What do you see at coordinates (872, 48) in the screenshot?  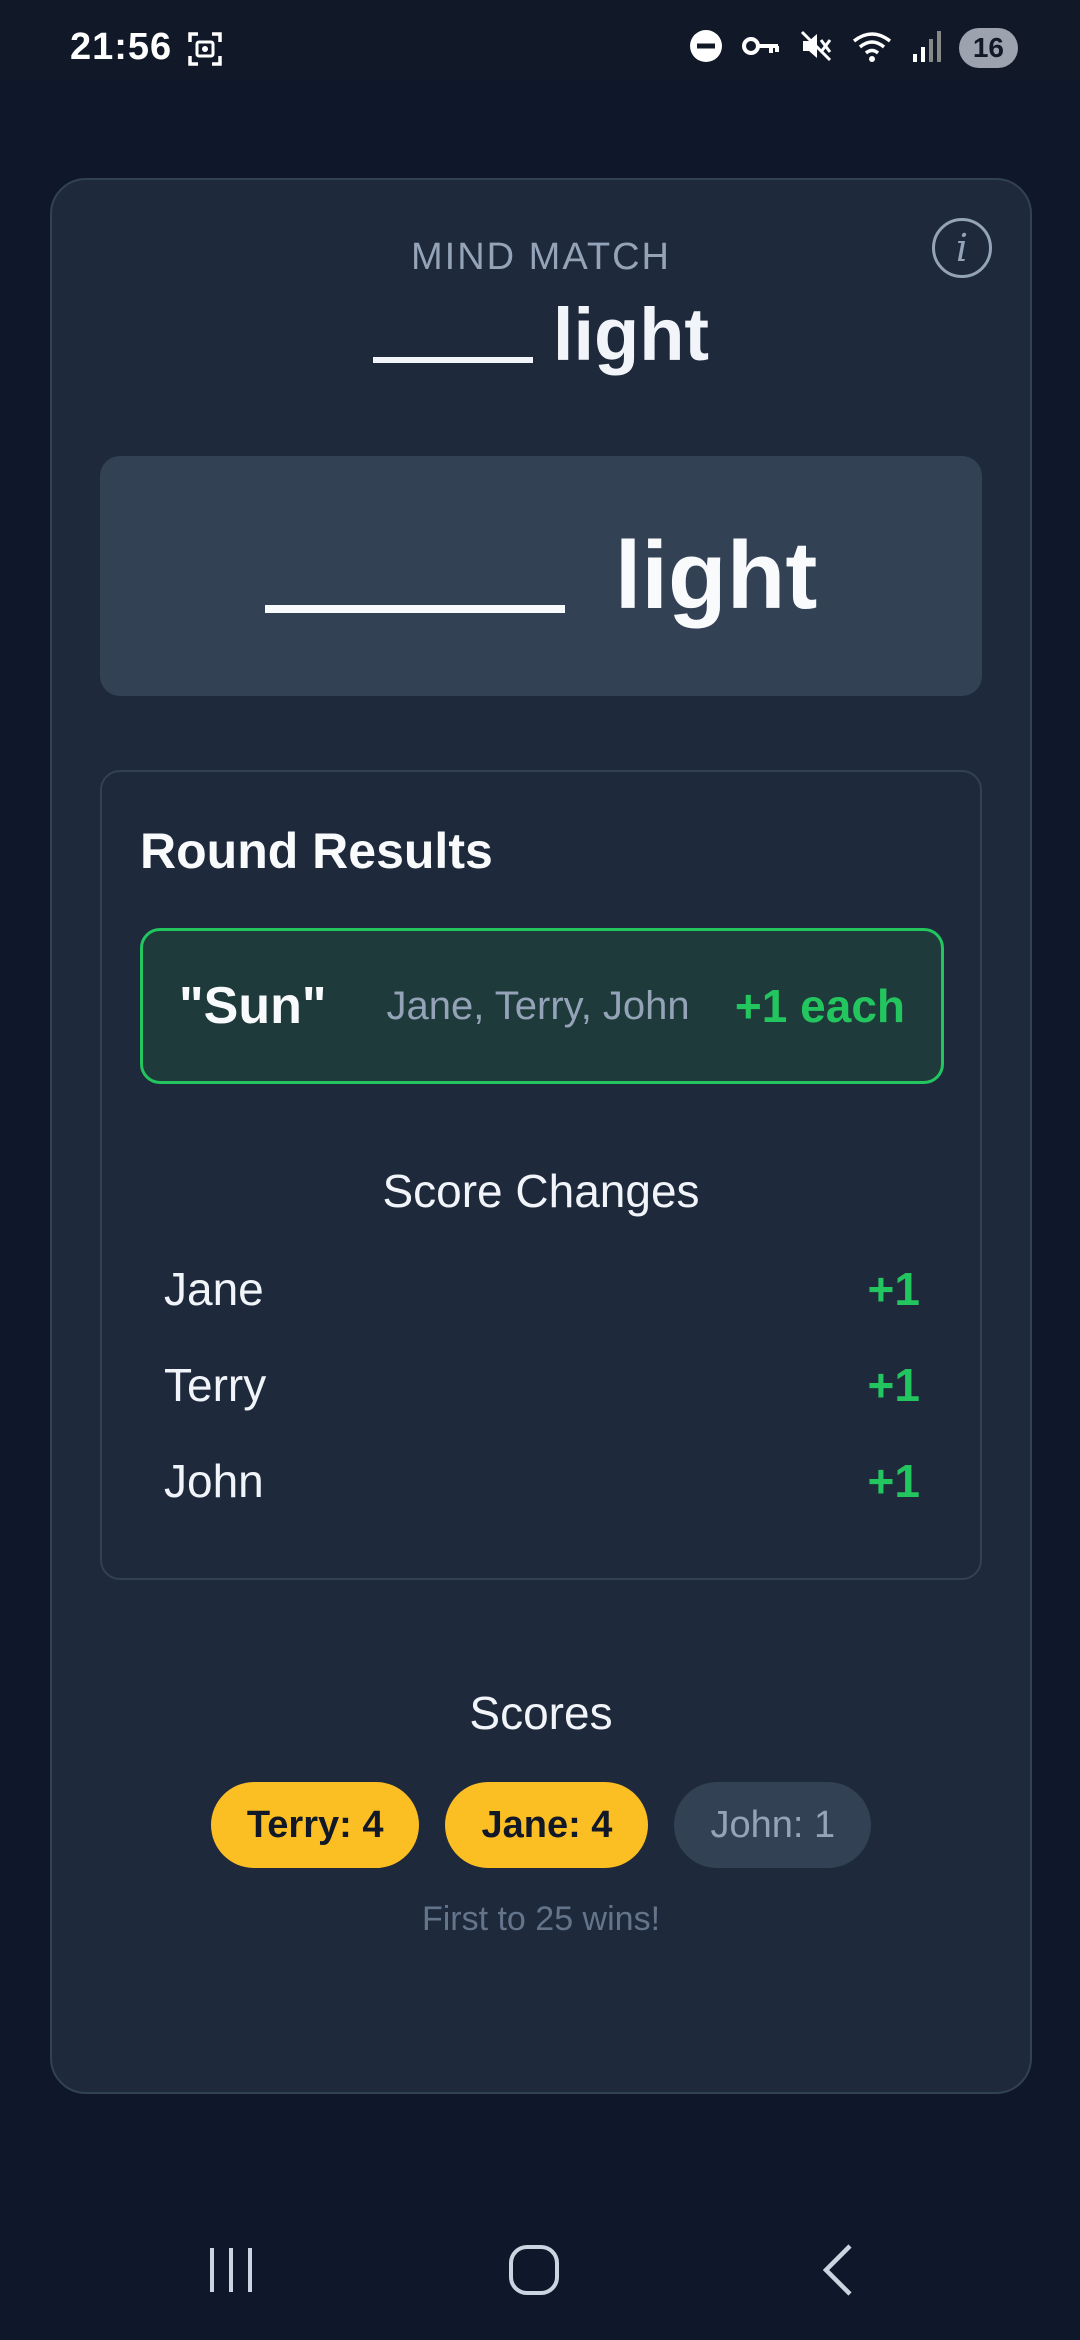 I see `wifi-icon` at bounding box center [872, 48].